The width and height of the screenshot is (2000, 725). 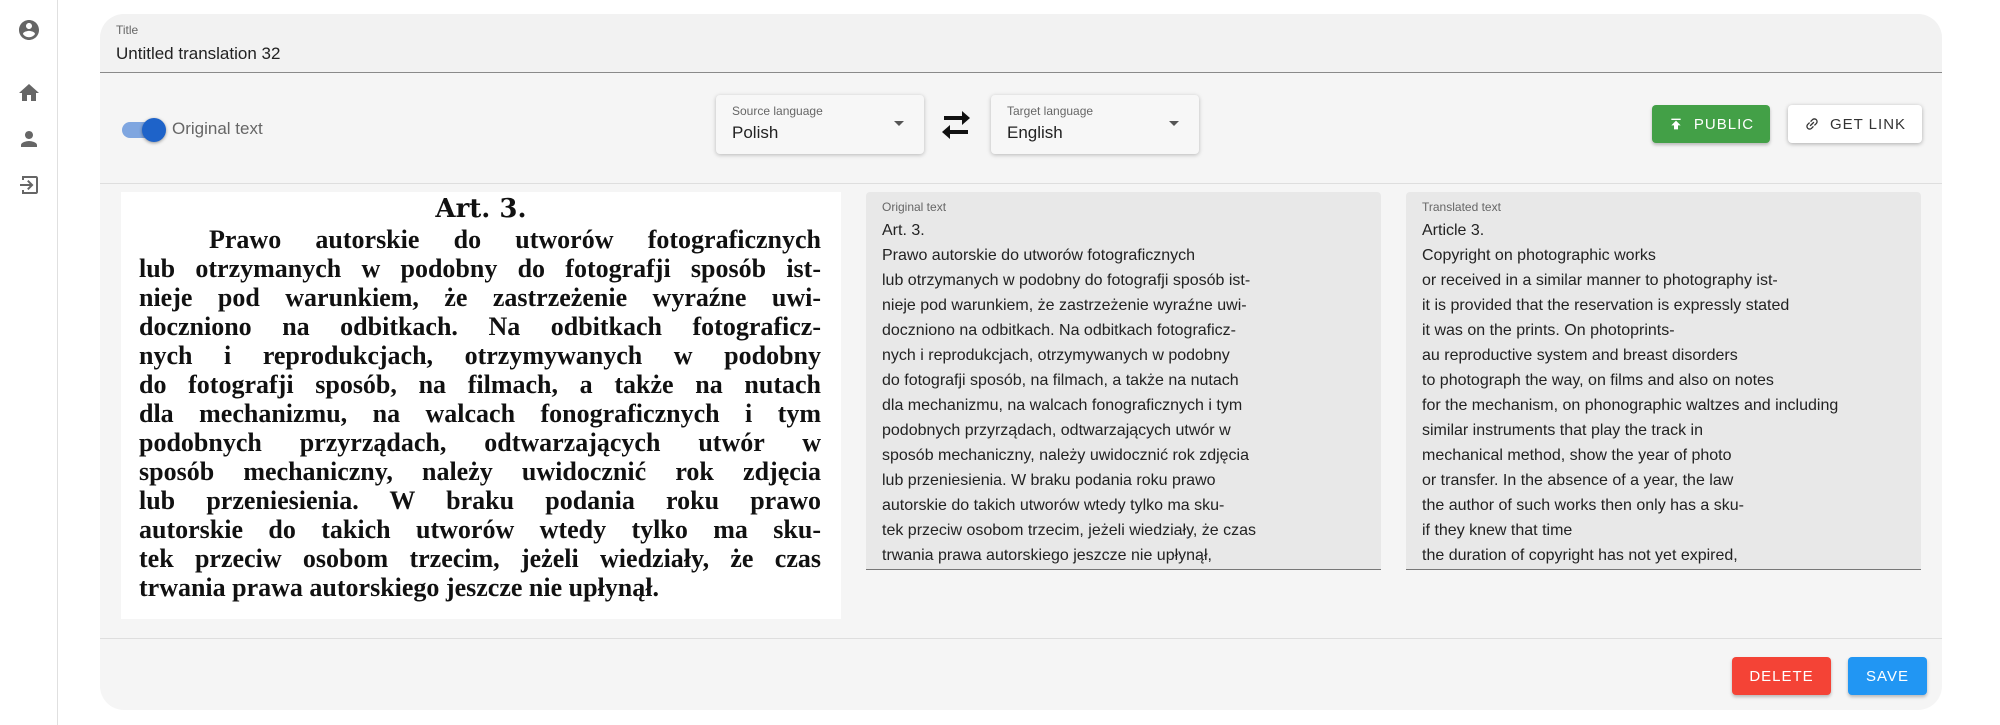 I want to click on person-icon, so click(x=29, y=139).